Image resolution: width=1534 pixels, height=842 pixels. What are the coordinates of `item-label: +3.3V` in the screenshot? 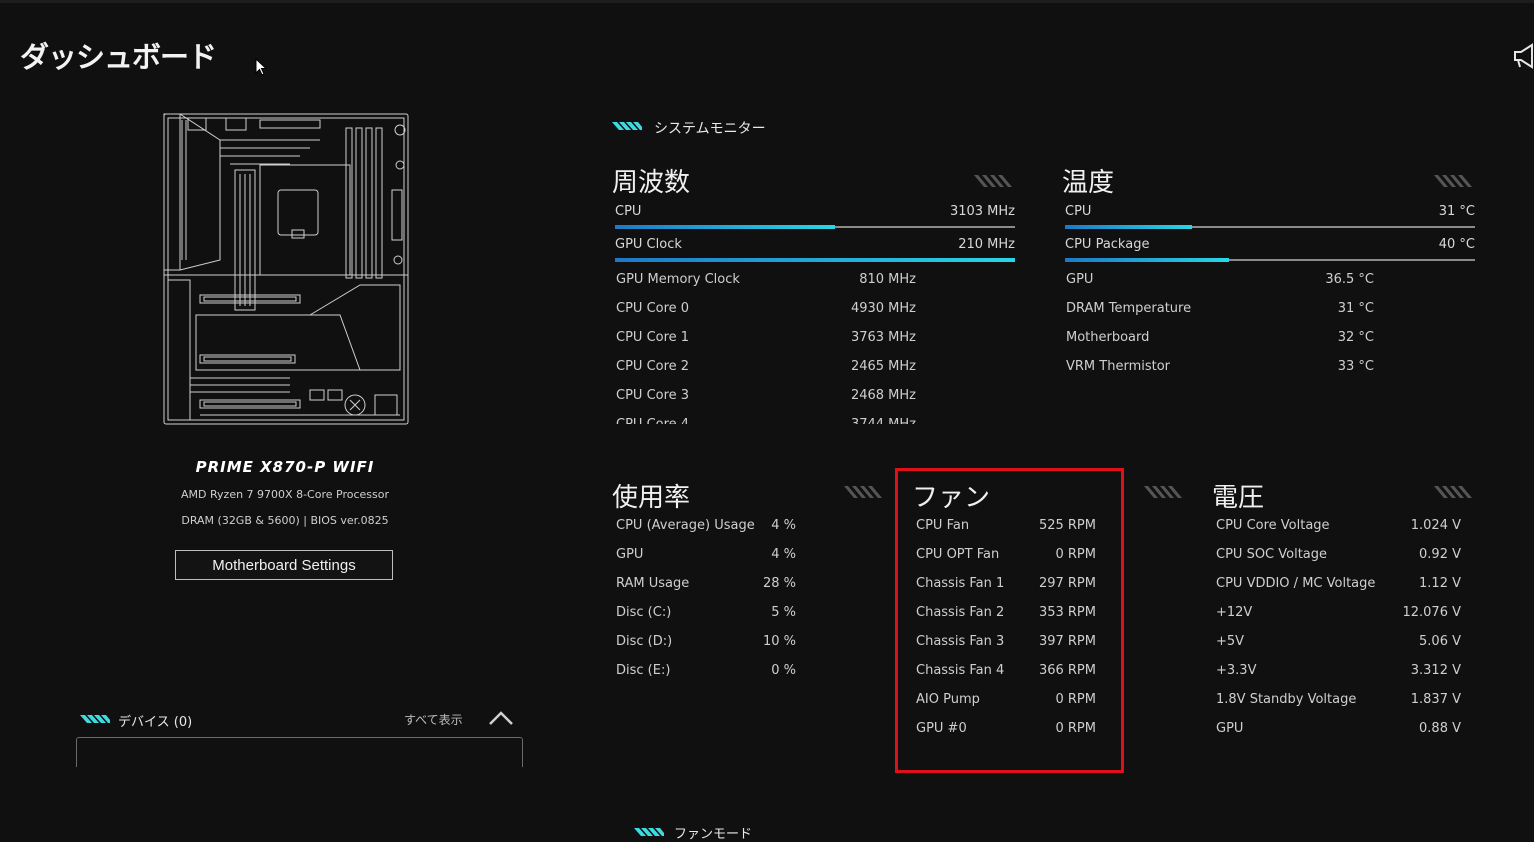 It's located at (1236, 670).